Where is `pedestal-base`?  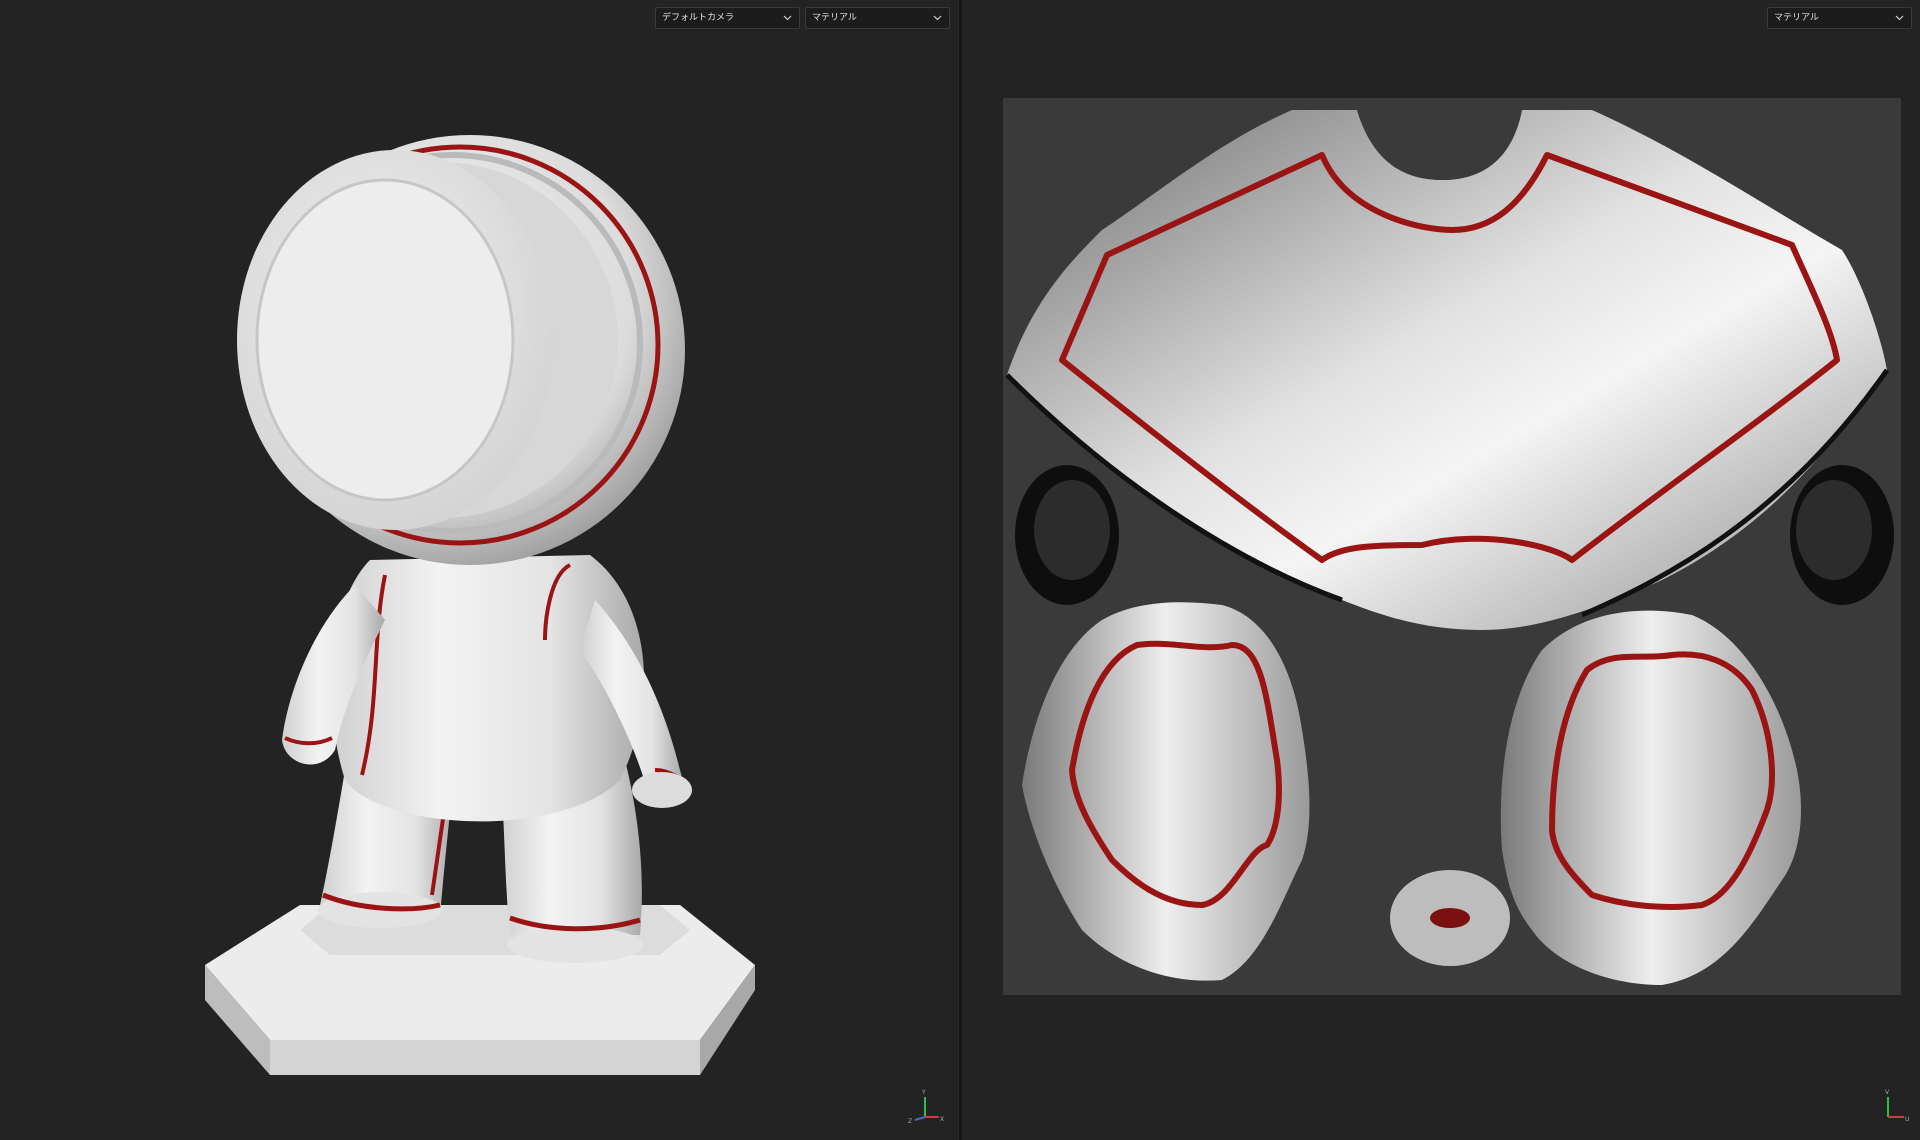
pedestal-base is located at coordinates (480, 990).